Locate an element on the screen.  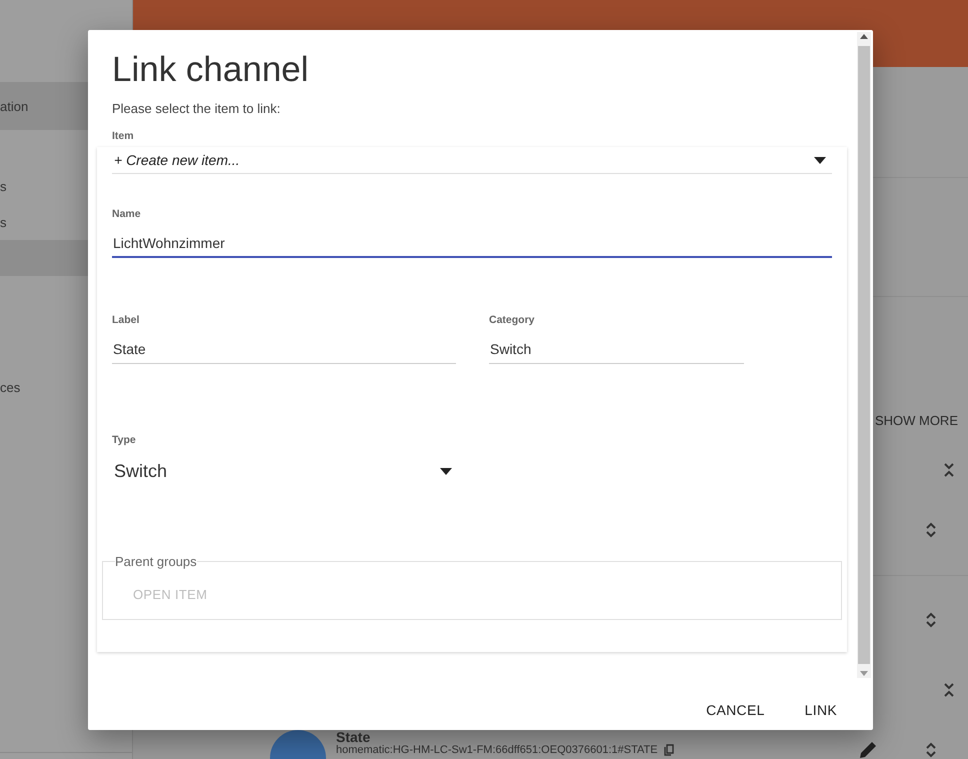
panel-legend: Parent groups is located at coordinates (156, 561).